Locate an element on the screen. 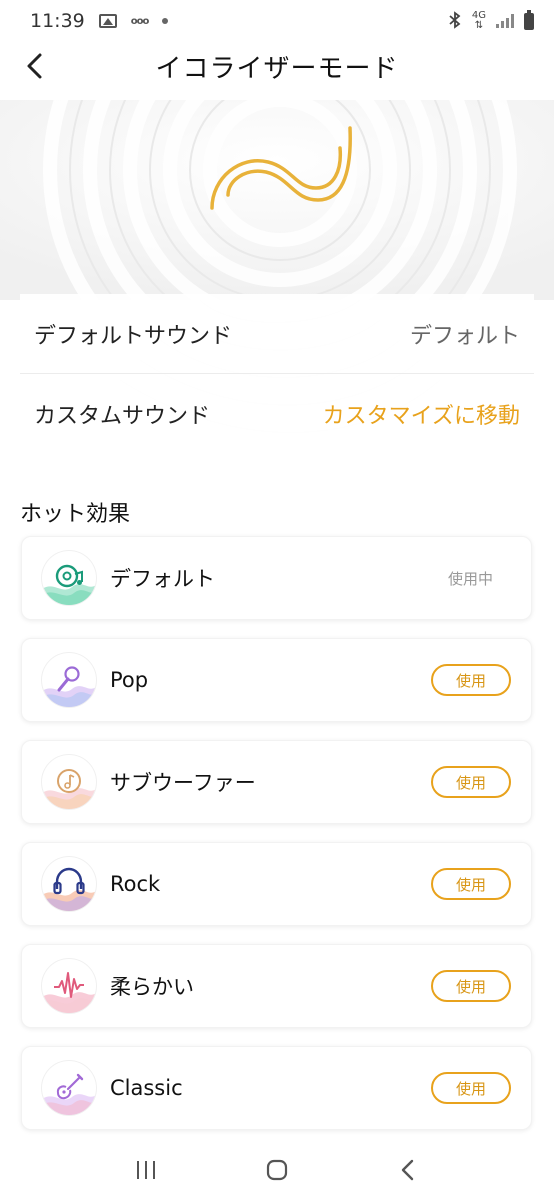 This screenshot has width=554, height=1200. guitar-icon is located at coordinates (69, 1088).